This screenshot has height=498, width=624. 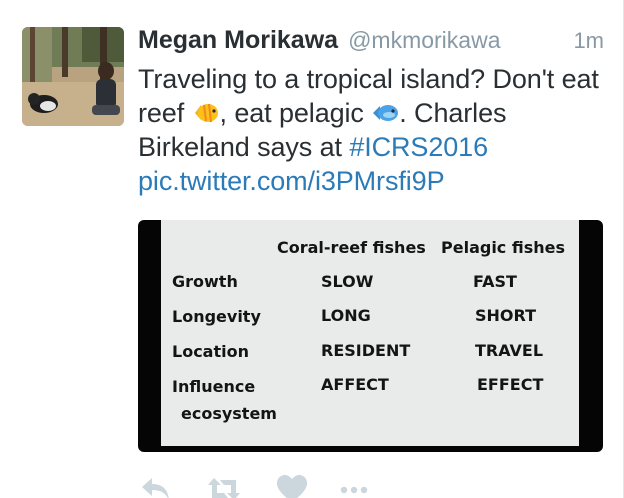 What do you see at coordinates (495, 281) in the screenshot?
I see `slide-cell-pelagic: FAST` at bounding box center [495, 281].